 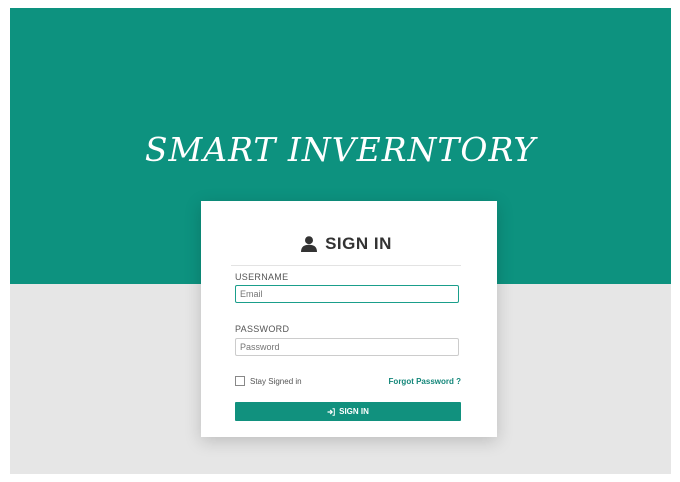 I want to click on password-label: PASSWORD, so click(x=262, y=329).